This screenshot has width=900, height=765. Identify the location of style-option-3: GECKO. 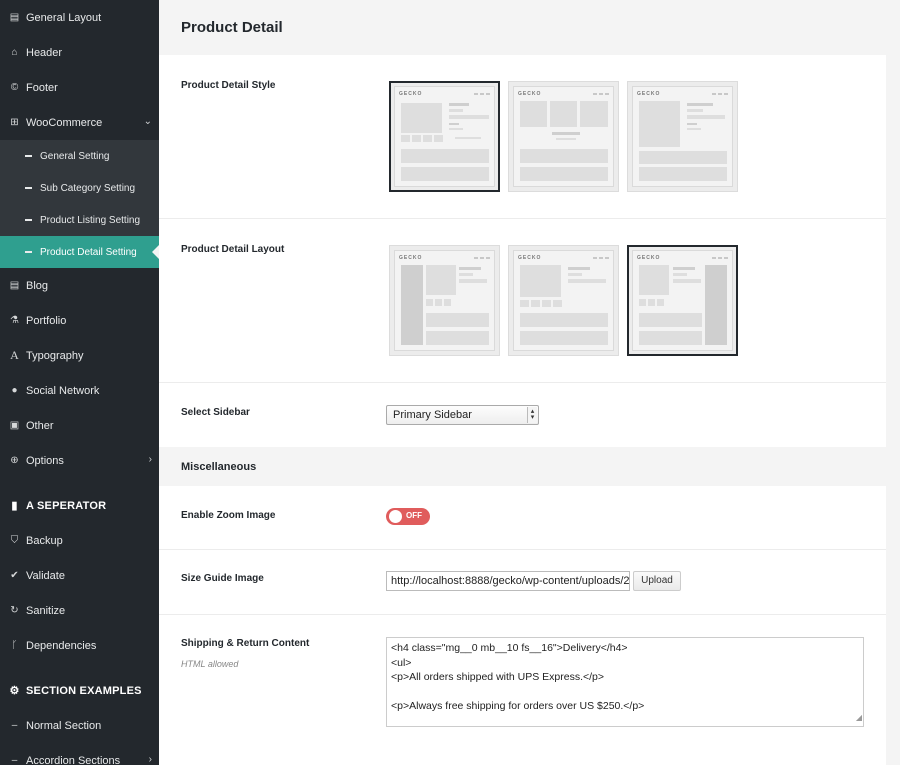
(682, 136).